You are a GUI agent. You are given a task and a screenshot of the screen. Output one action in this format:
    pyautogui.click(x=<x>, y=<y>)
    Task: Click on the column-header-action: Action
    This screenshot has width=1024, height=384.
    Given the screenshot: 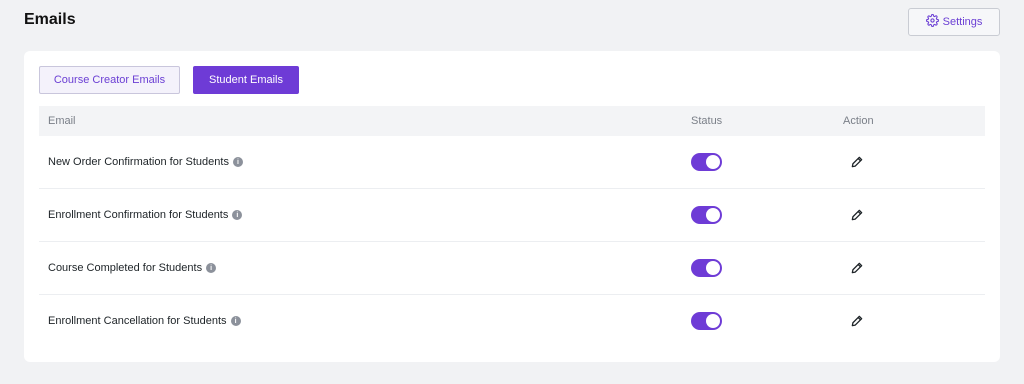 What is the action you would take?
    pyautogui.click(x=858, y=121)
    